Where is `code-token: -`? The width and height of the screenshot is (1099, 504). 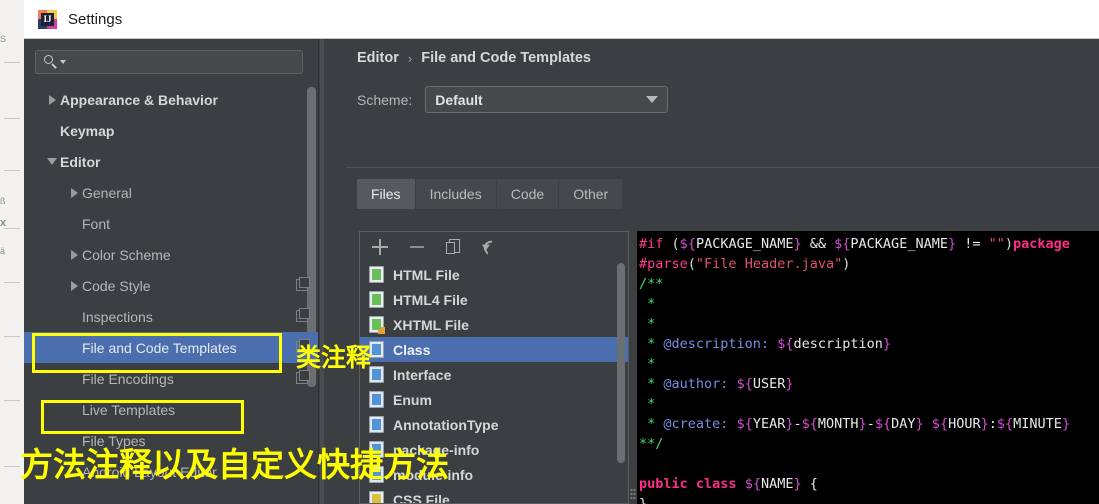
code-token: - is located at coordinates (870, 424).